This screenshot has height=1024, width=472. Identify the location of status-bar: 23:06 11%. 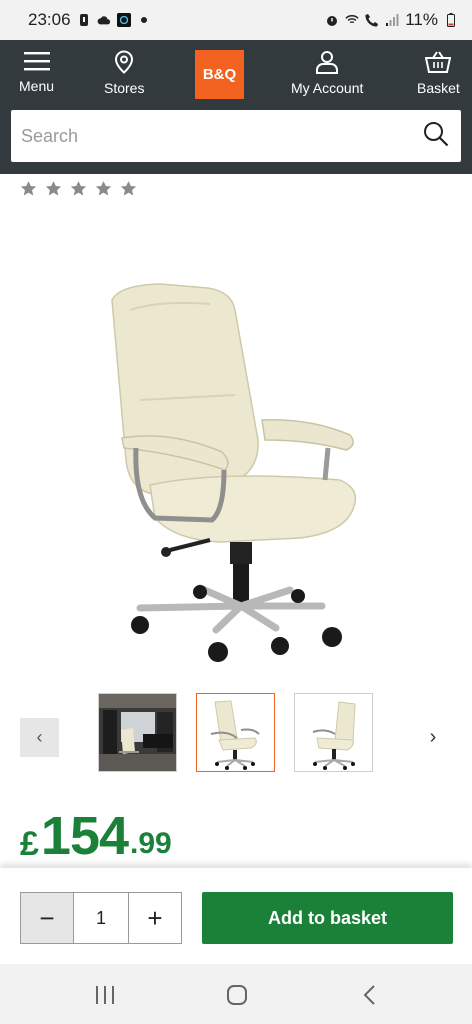
(236, 20).